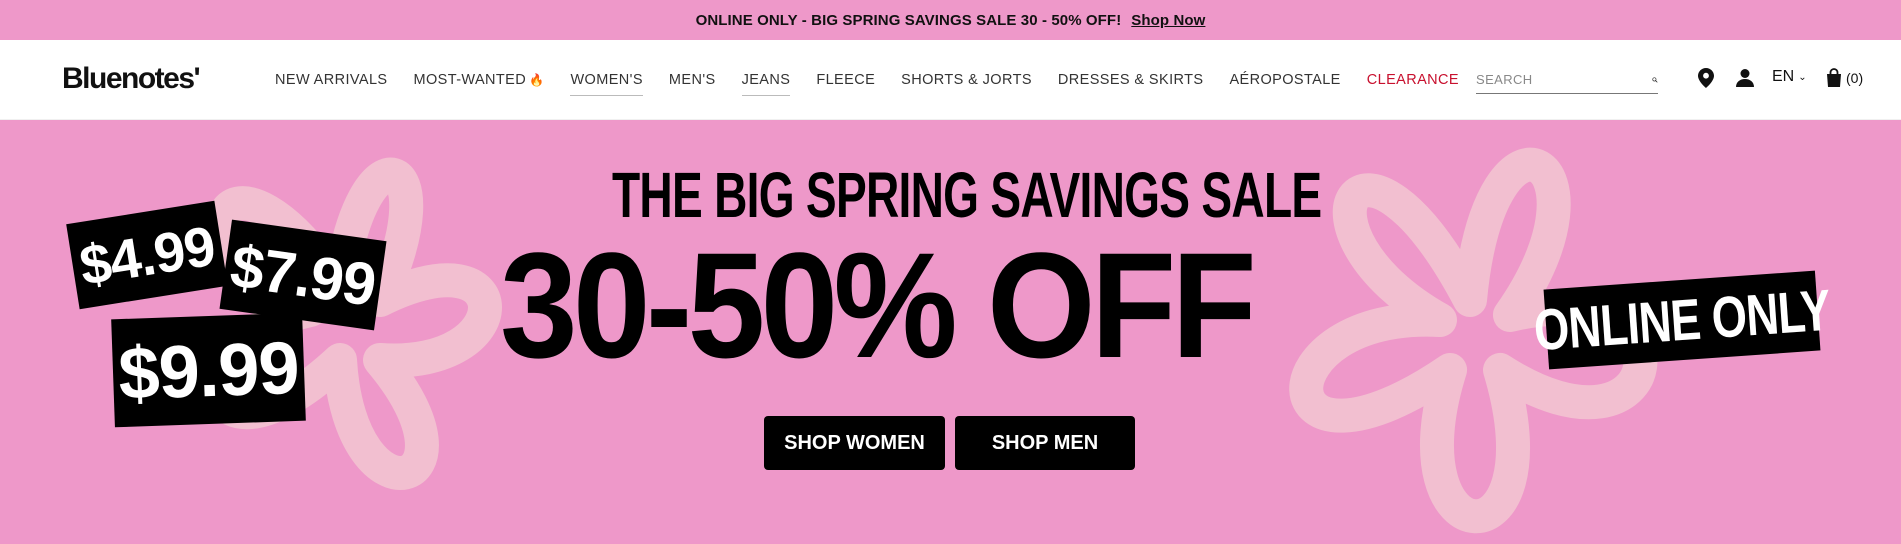 Image resolution: width=1901 pixels, height=544 pixels. Describe the element at coordinates (1855, 77) in the screenshot. I see `cart-count: (0)` at that location.